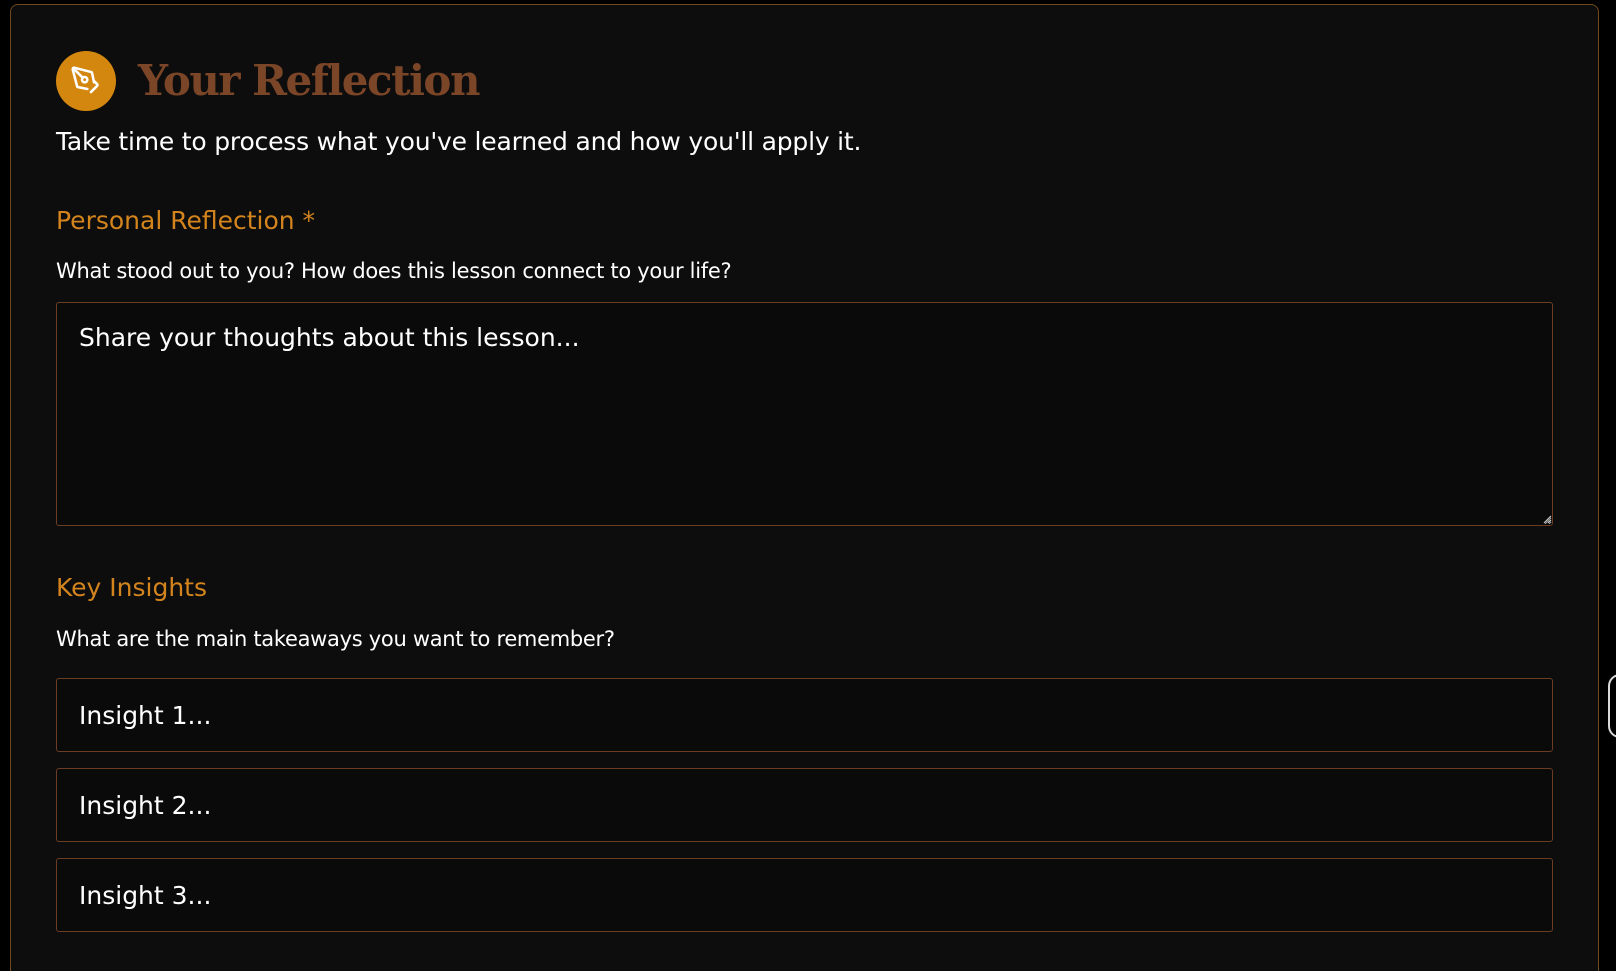 The height and width of the screenshot is (971, 1616). I want to click on reflection-header: Your Reflection, so click(268, 81).